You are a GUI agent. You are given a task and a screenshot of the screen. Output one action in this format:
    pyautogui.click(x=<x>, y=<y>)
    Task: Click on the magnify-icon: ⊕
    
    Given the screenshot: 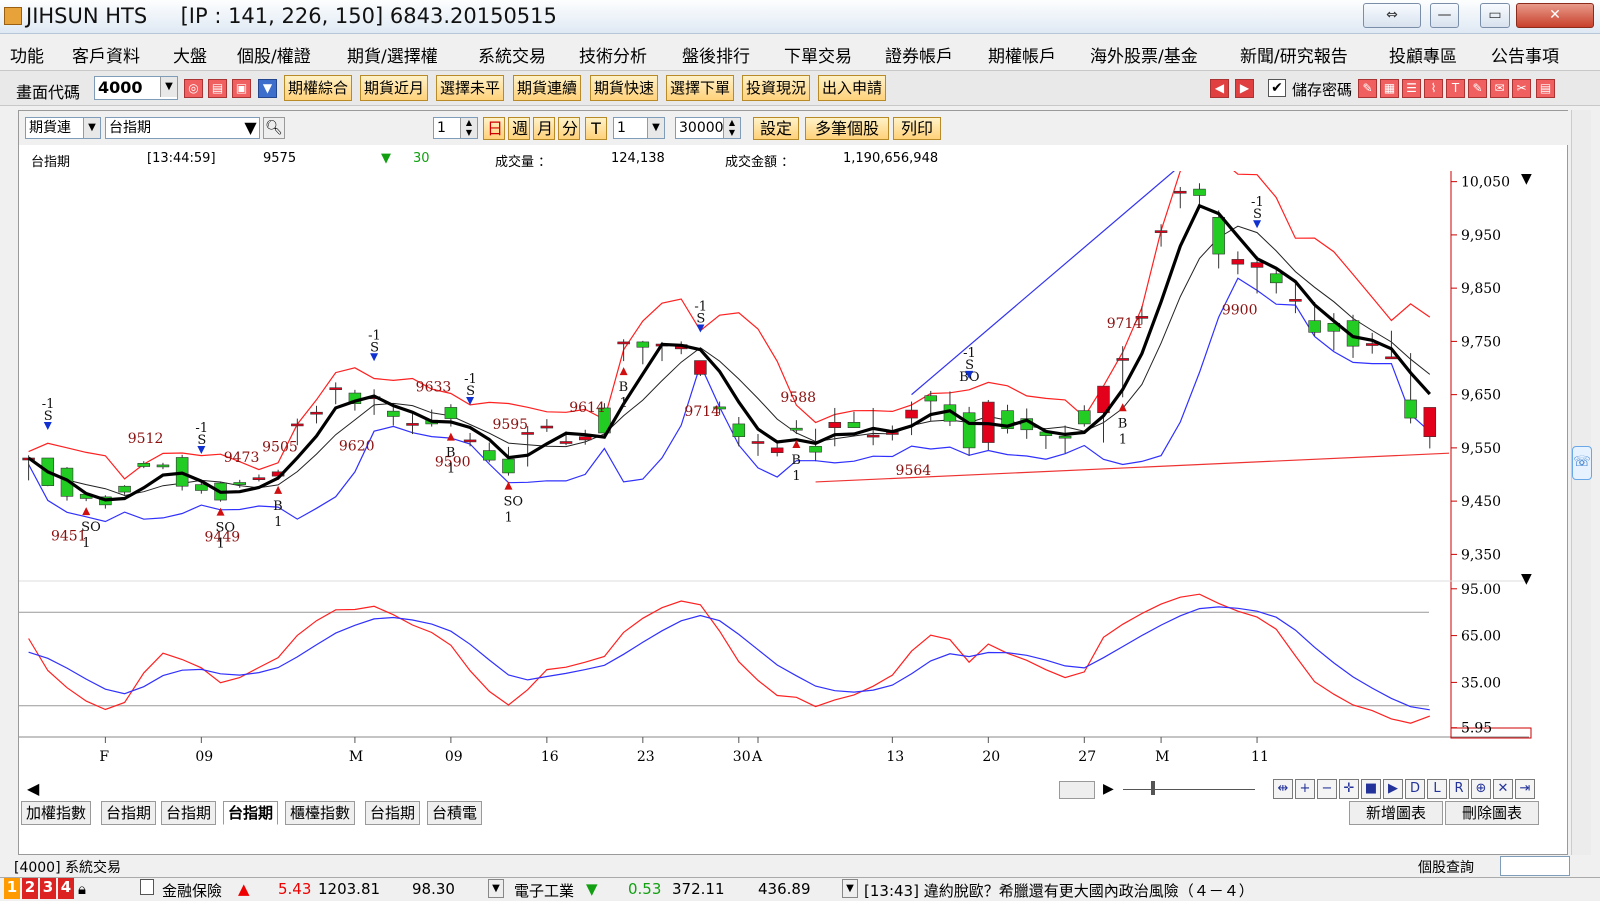 What is the action you would take?
    pyautogui.click(x=1481, y=789)
    